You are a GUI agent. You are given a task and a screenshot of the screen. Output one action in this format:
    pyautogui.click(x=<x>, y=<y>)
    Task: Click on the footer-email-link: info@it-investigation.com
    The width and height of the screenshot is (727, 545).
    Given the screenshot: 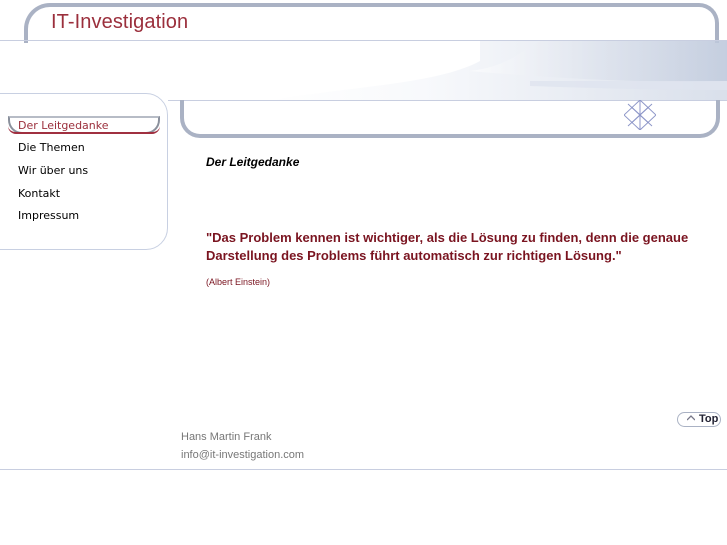 What is the action you would take?
    pyautogui.click(x=242, y=455)
    